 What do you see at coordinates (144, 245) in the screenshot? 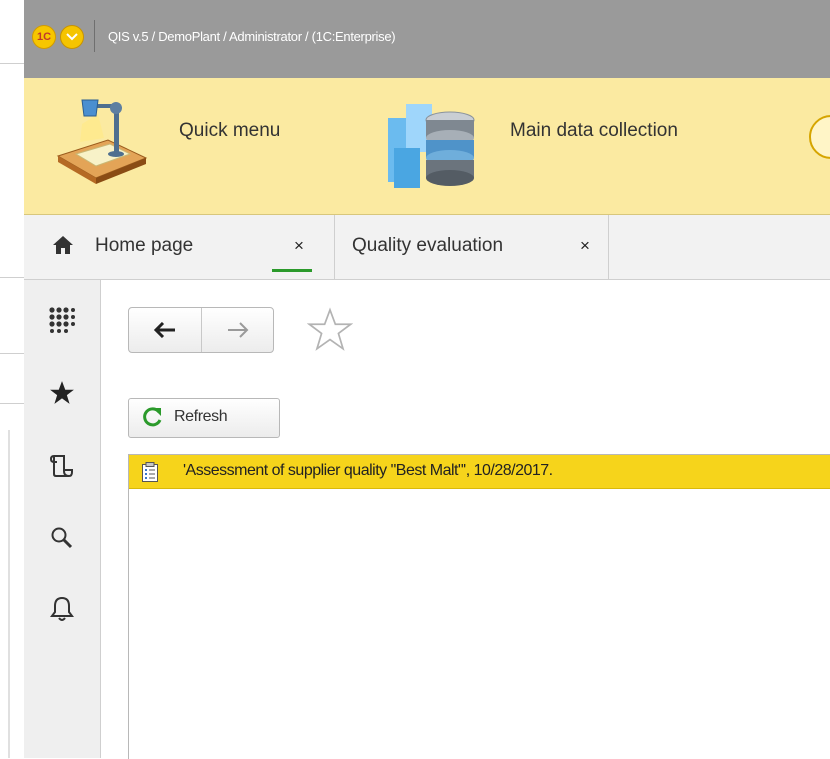
I see `tab-home-label: Home page` at bounding box center [144, 245].